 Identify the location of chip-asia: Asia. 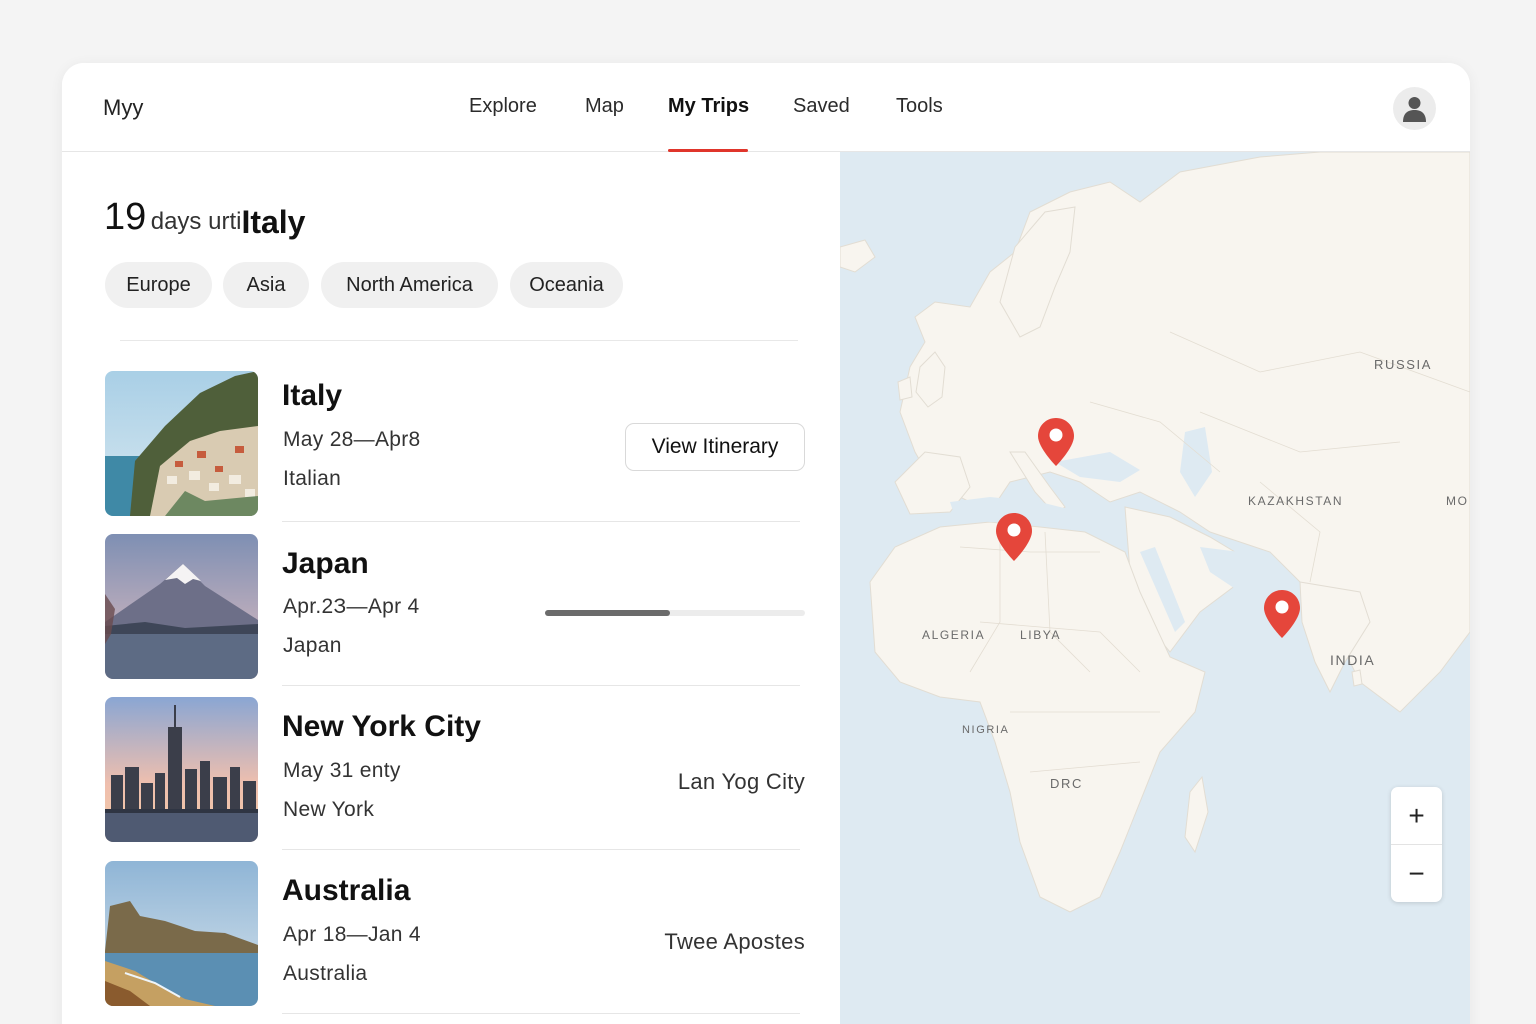
(266, 285).